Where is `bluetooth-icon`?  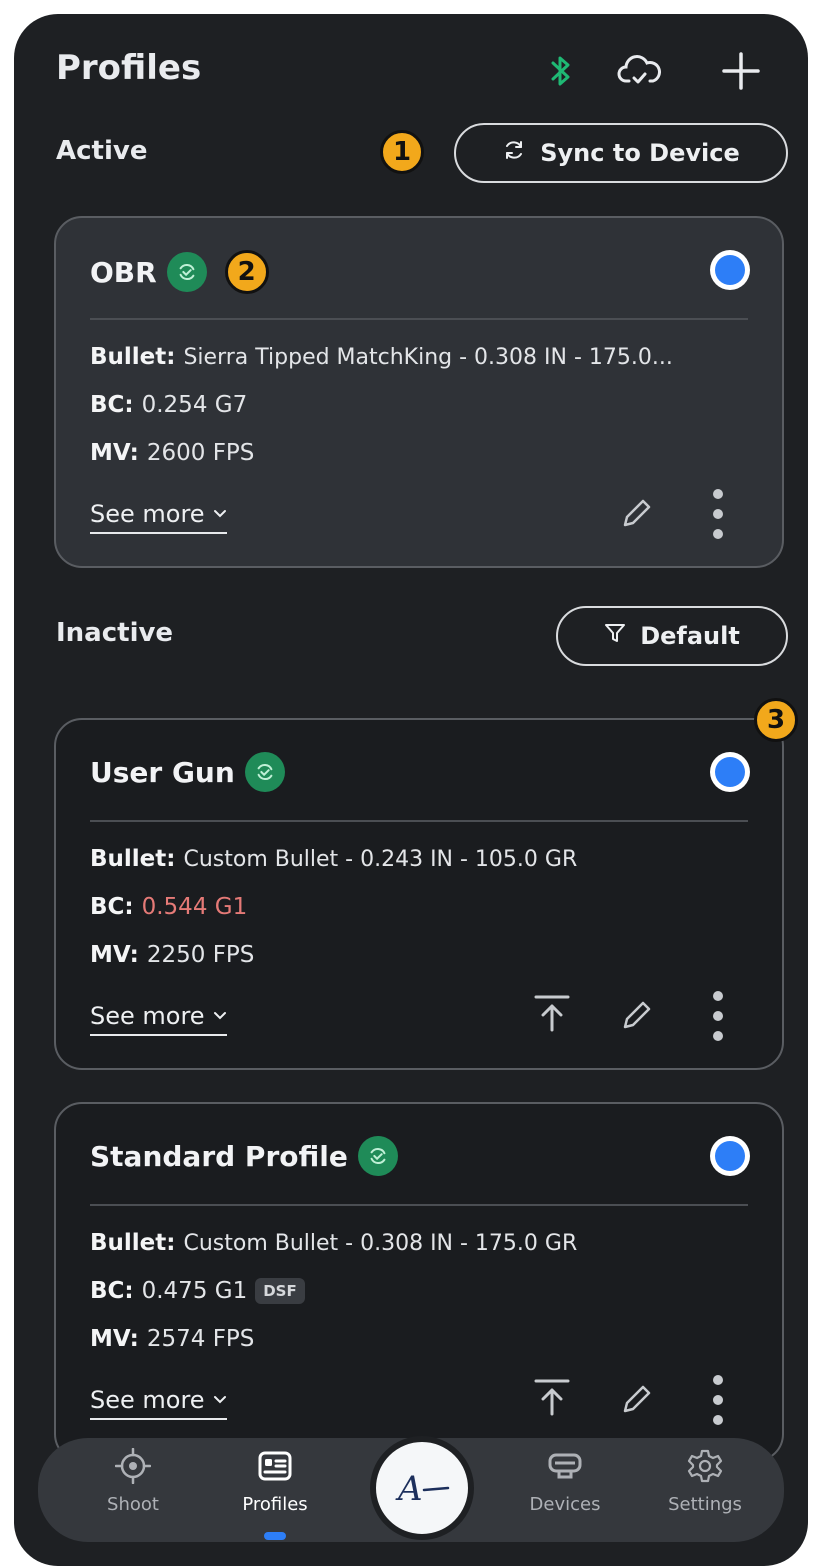
bluetooth-icon is located at coordinates (561, 71).